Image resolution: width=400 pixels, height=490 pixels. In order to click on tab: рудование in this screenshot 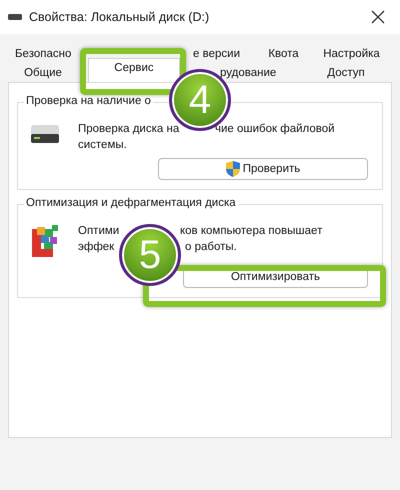, I will do `click(248, 72)`.